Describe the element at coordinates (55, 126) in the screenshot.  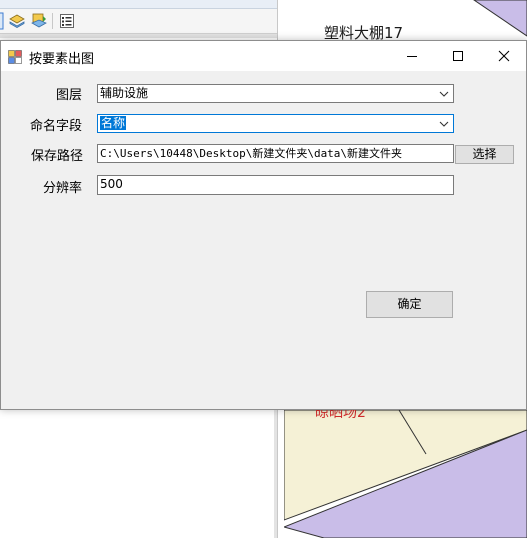
I see `name-field-label: 命名字段` at that location.